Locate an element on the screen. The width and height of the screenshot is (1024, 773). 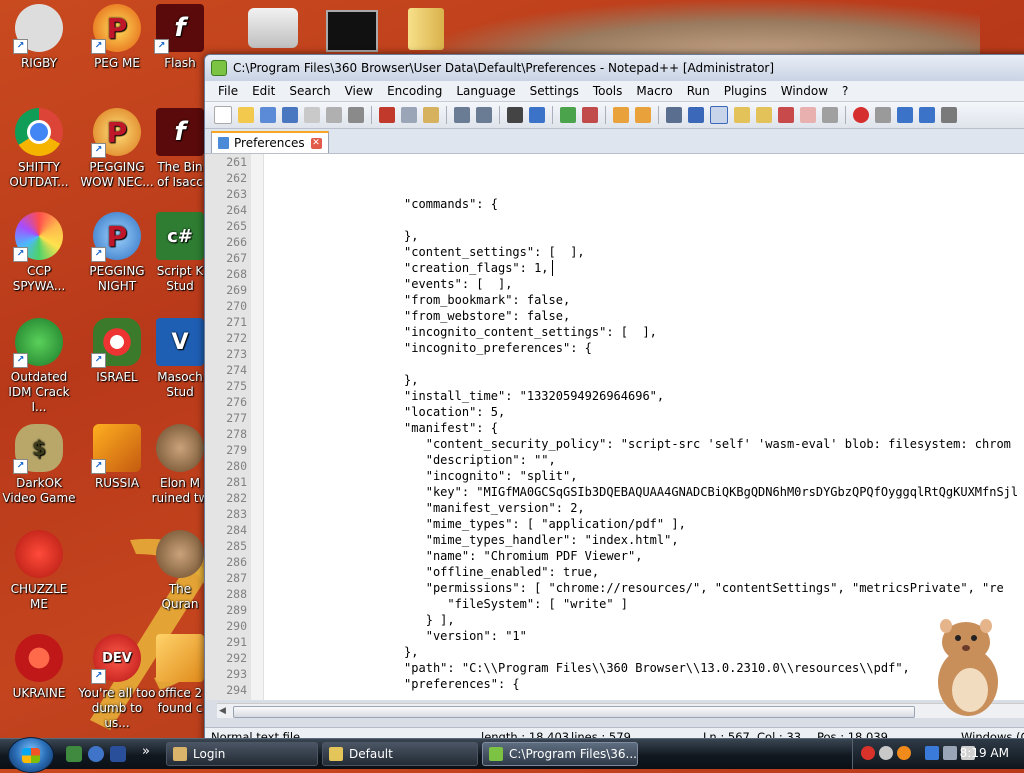
code-line: "incognito_content_settings": [ ], is located at coordinates (649, 332).